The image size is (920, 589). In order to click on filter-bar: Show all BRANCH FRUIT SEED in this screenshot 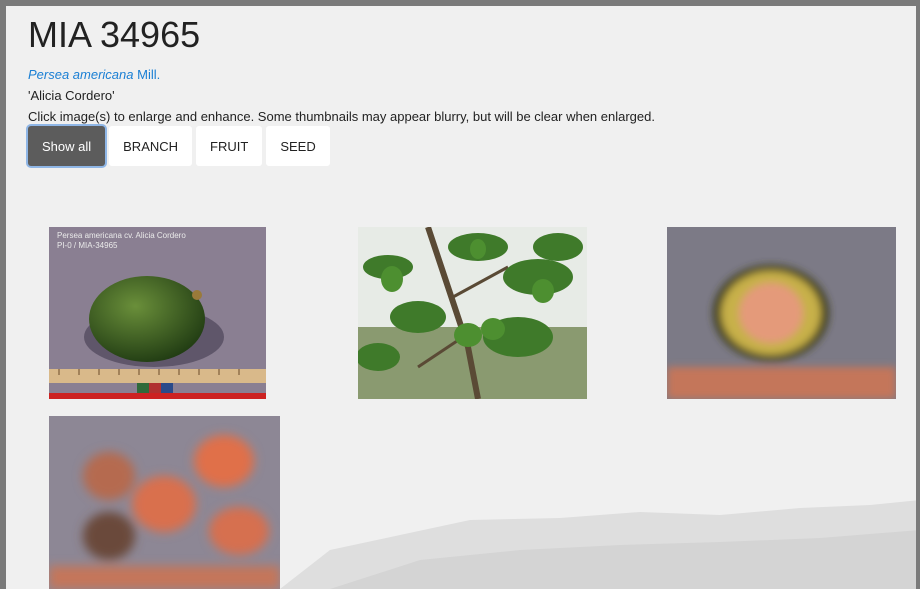, I will do `click(179, 146)`.